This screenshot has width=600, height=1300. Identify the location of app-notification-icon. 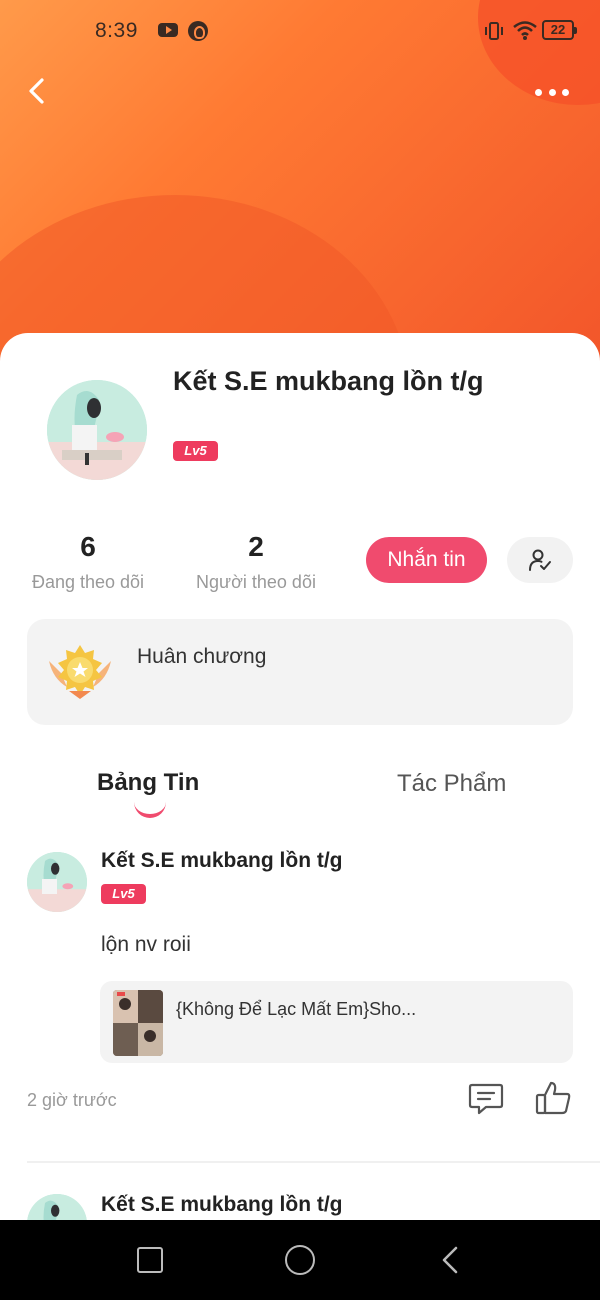
(198, 31).